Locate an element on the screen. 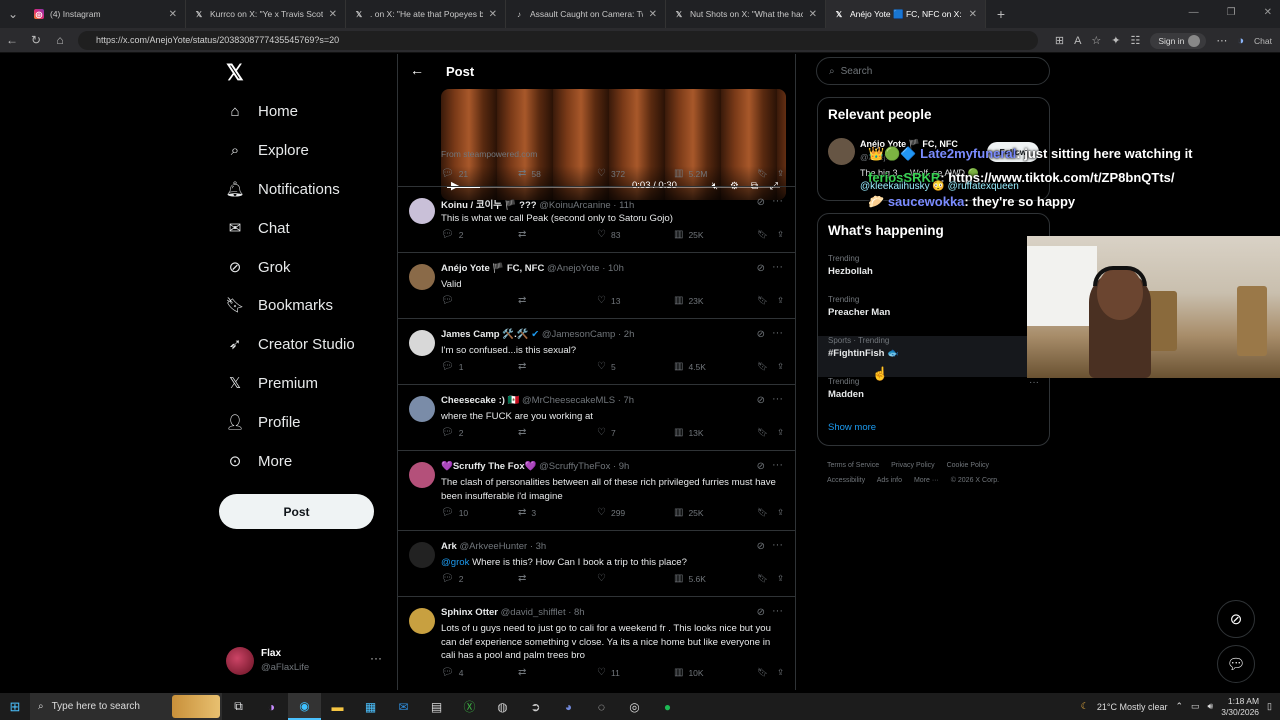 The height and width of the screenshot is (720, 1280). author-name: Cheesecake :) 🇲🇽 is located at coordinates (480, 400).